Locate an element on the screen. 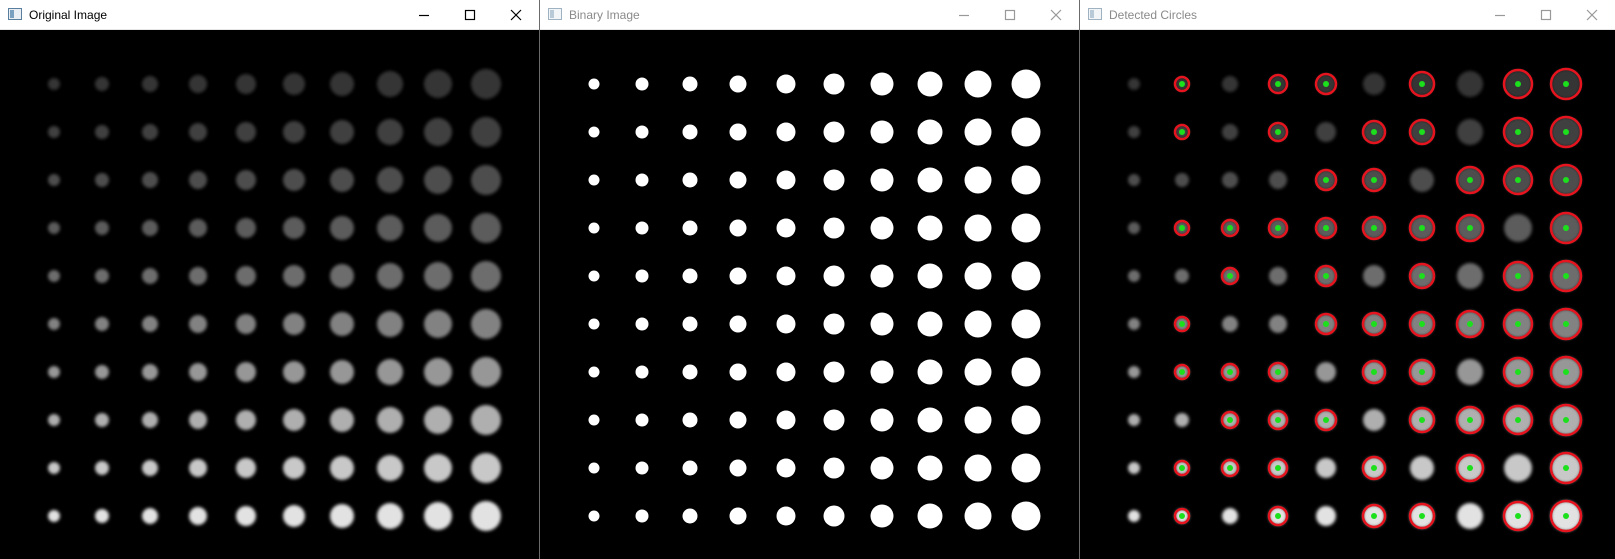  title-bar: Detected Circles is located at coordinates (1347, 15).